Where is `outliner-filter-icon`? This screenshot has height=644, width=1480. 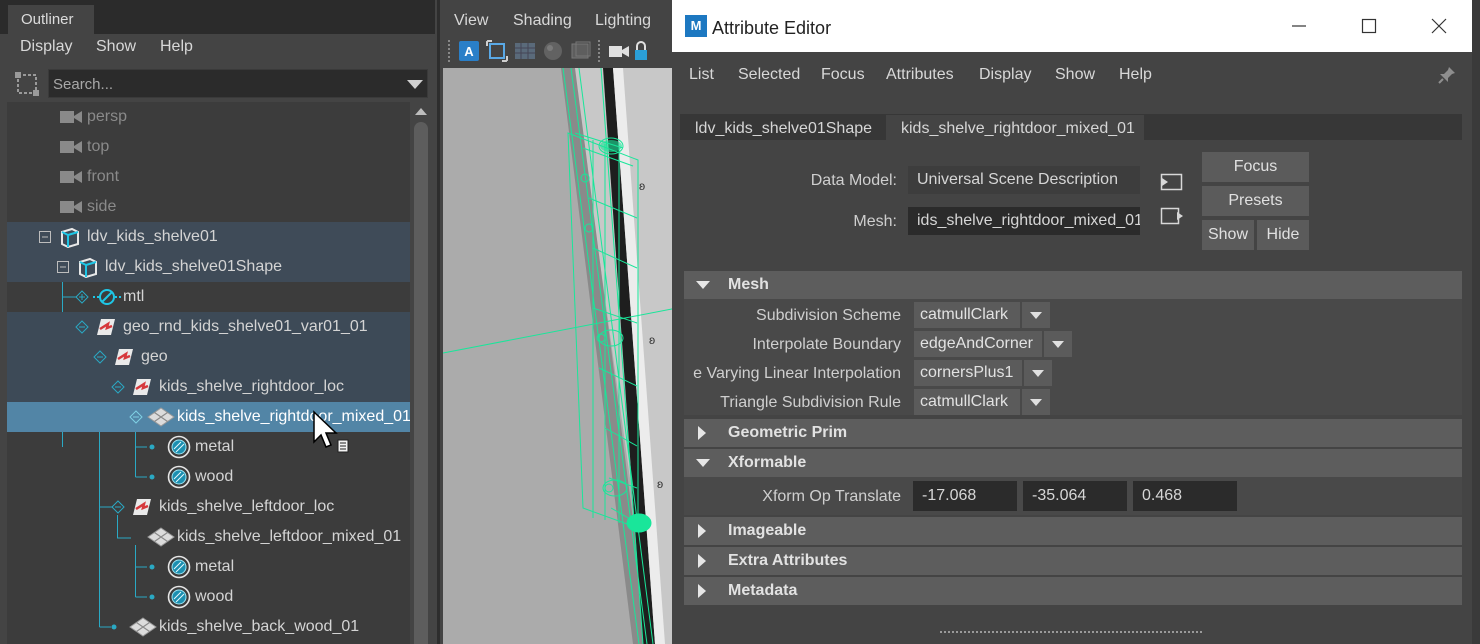
outliner-filter-icon is located at coordinates (27, 84).